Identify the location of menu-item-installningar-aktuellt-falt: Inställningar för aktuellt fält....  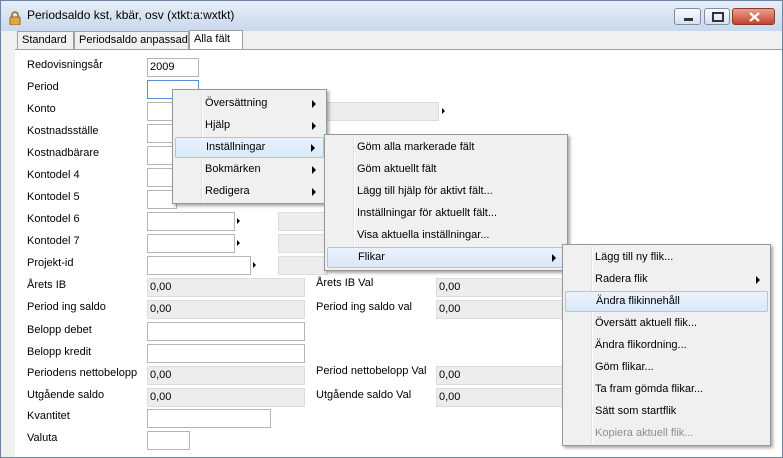
(446, 213).